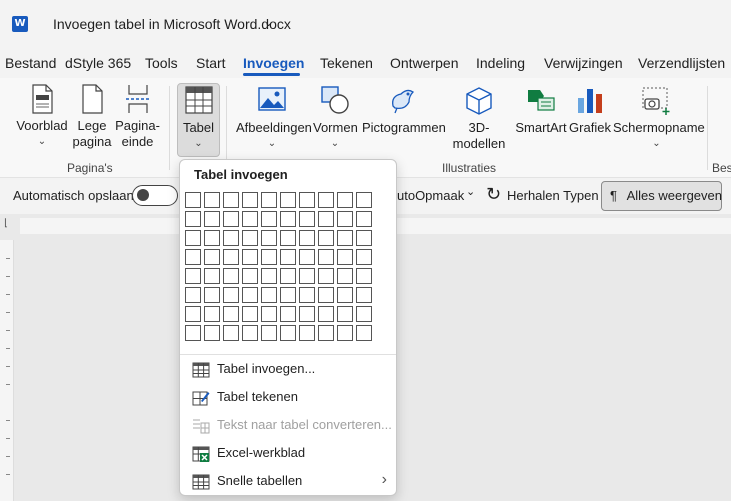 Image resolution: width=731 pixels, height=501 pixels. I want to click on tab-tekenen: Tekenen, so click(346, 63).